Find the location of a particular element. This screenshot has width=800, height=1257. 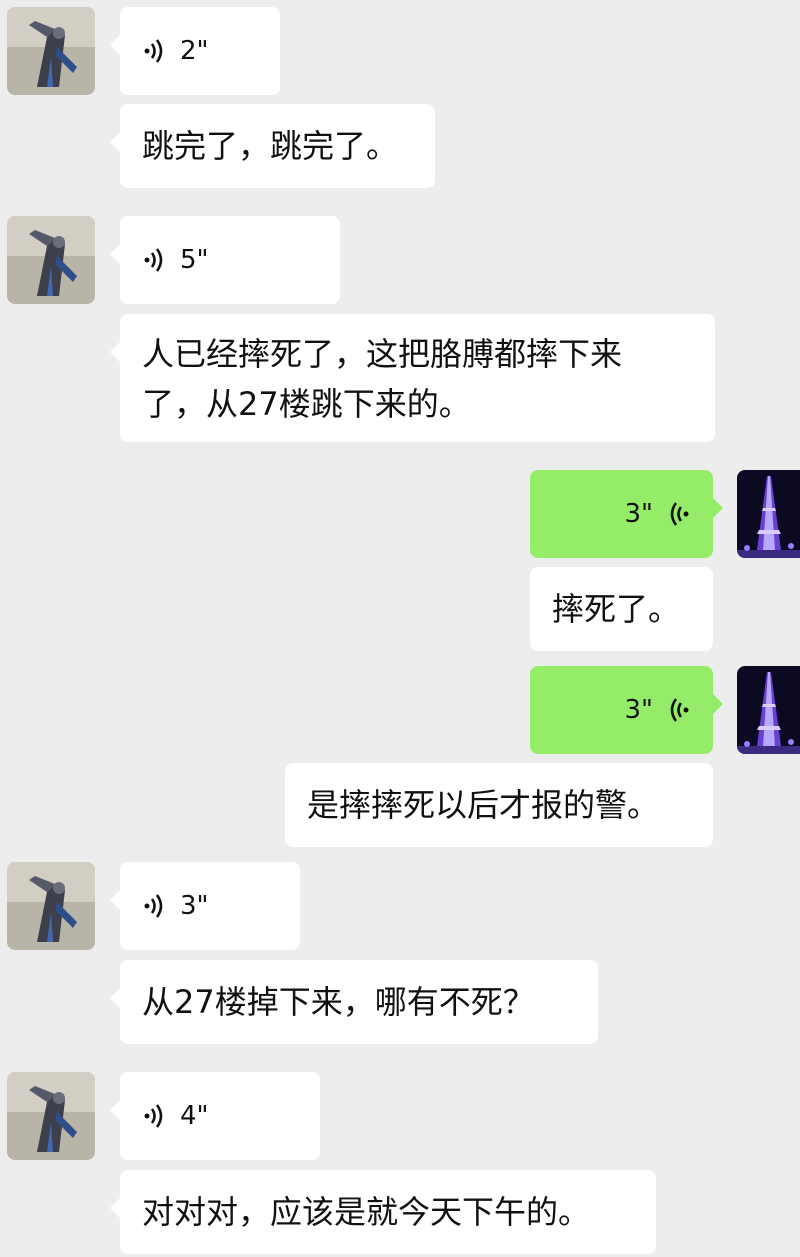

message-text-line: 了，从27楼跳下来的。 is located at coordinates (306, 404).